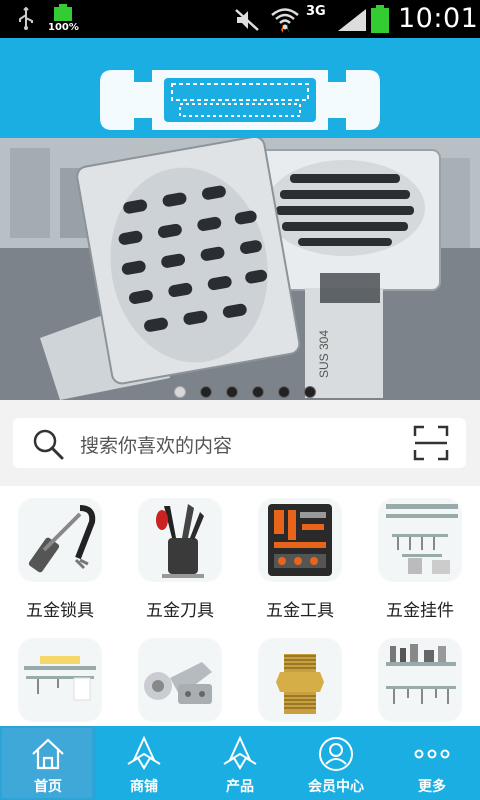 The image size is (480, 800). Describe the element at coordinates (26, 18) in the screenshot. I see `usb-icon` at that location.